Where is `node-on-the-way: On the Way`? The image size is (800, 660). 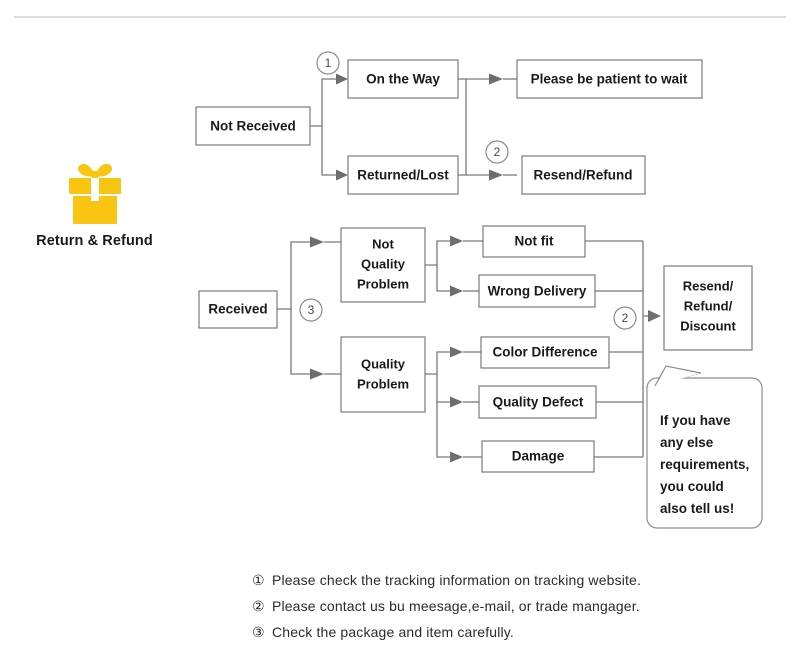 node-on-the-way: On the Way is located at coordinates (403, 79).